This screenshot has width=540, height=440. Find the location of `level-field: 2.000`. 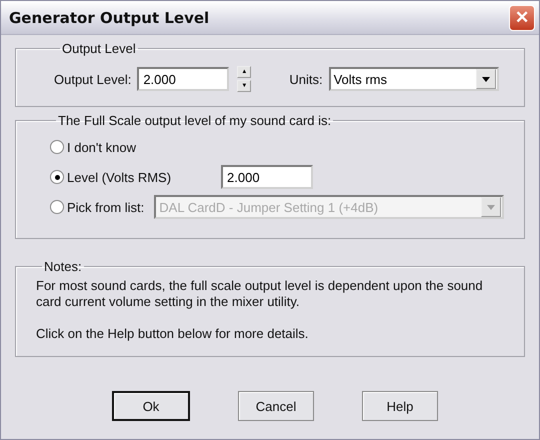

level-field: 2.000 is located at coordinates (267, 177).